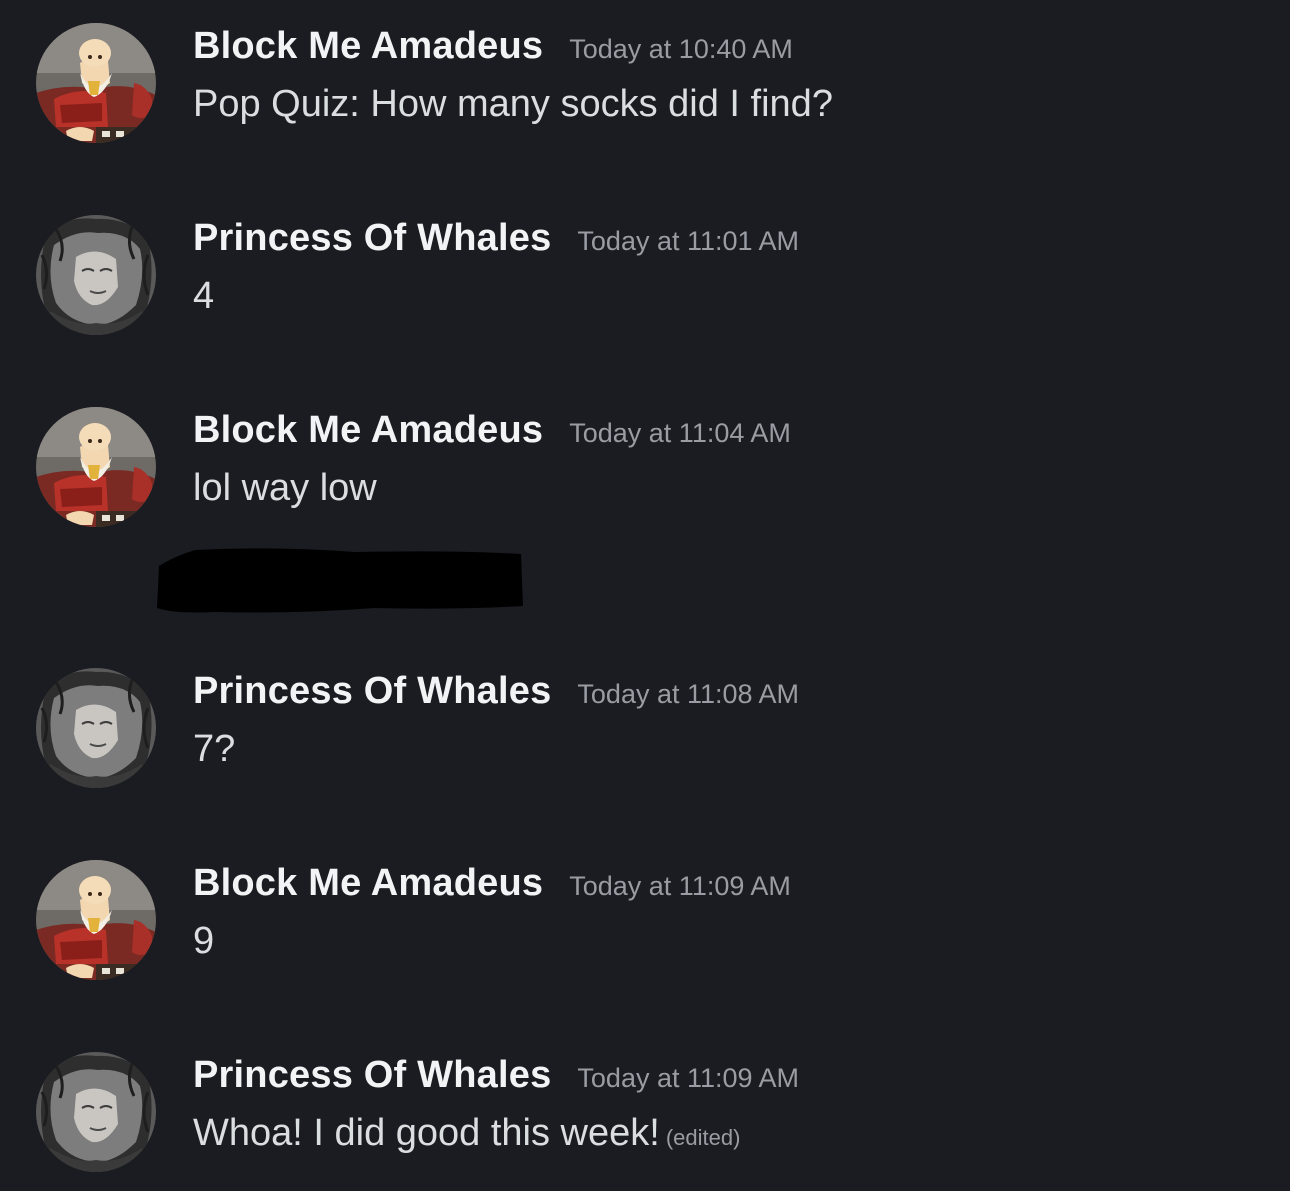 This screenshot has width=1290, height=1191. Describe the element at coordinates (688, 694) in the screenshot. I see `timestamp: Today at 11:08 AM` at that location.